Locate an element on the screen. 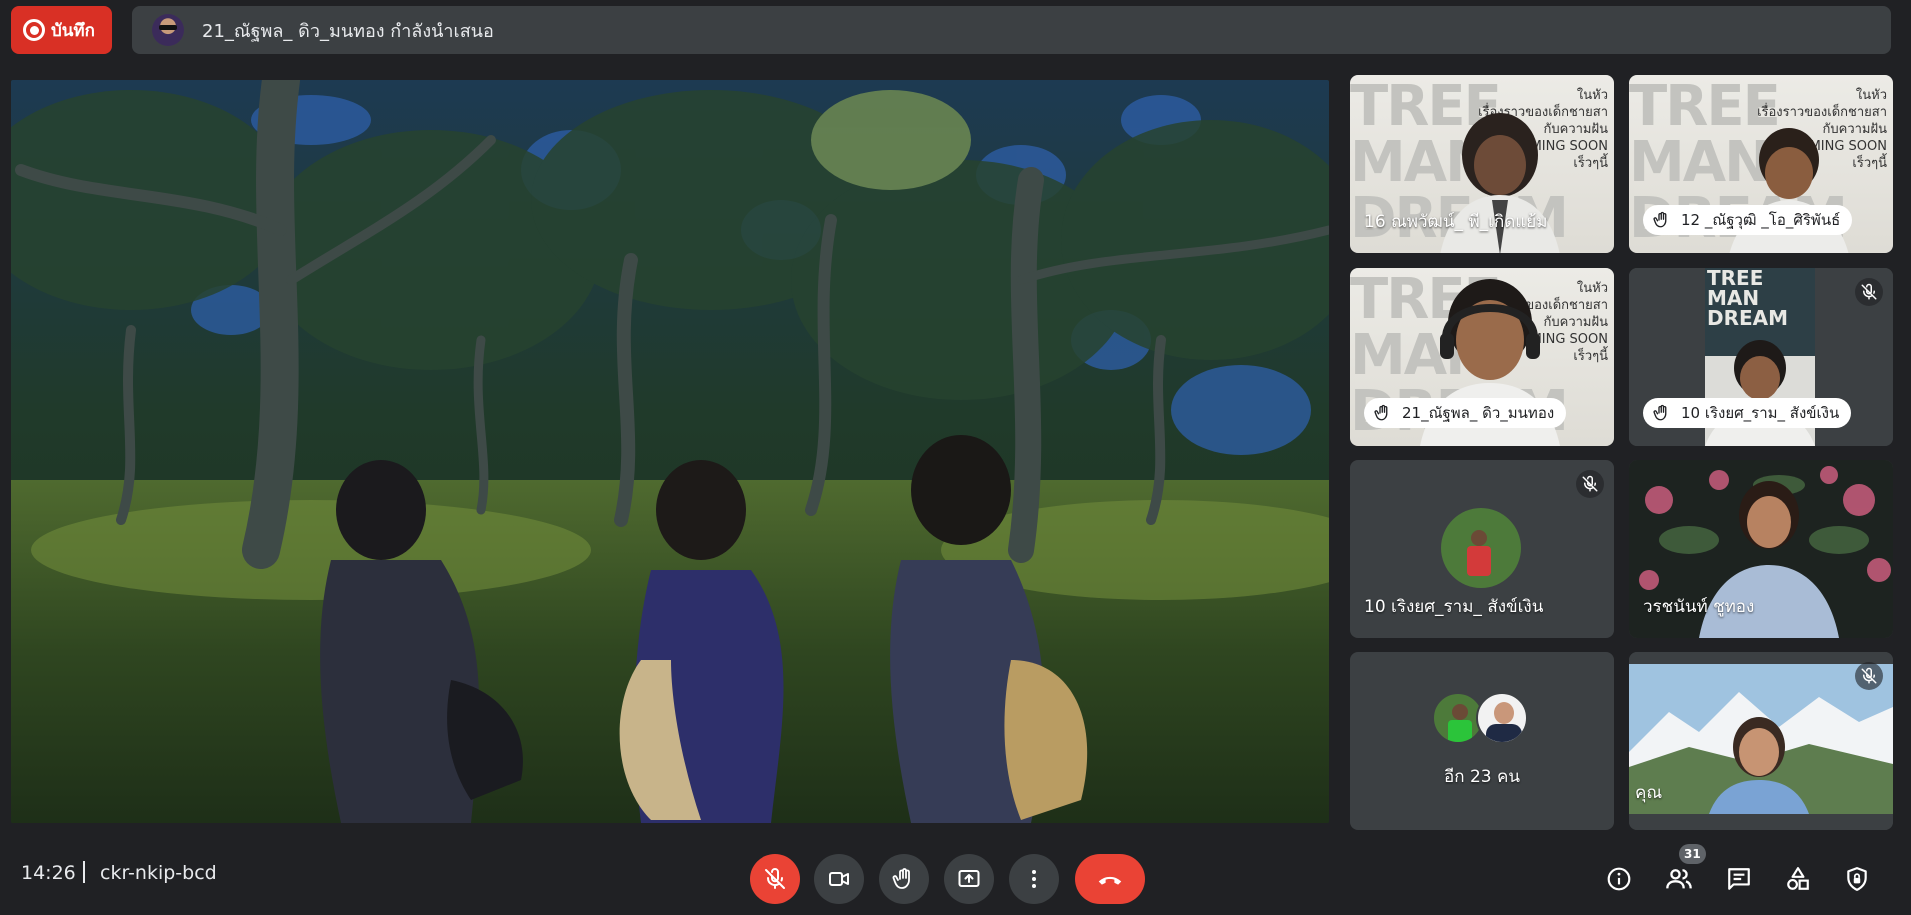 This screenshot has height=915, width=1911. host-controls-button is located at coordinates (1857, 879).